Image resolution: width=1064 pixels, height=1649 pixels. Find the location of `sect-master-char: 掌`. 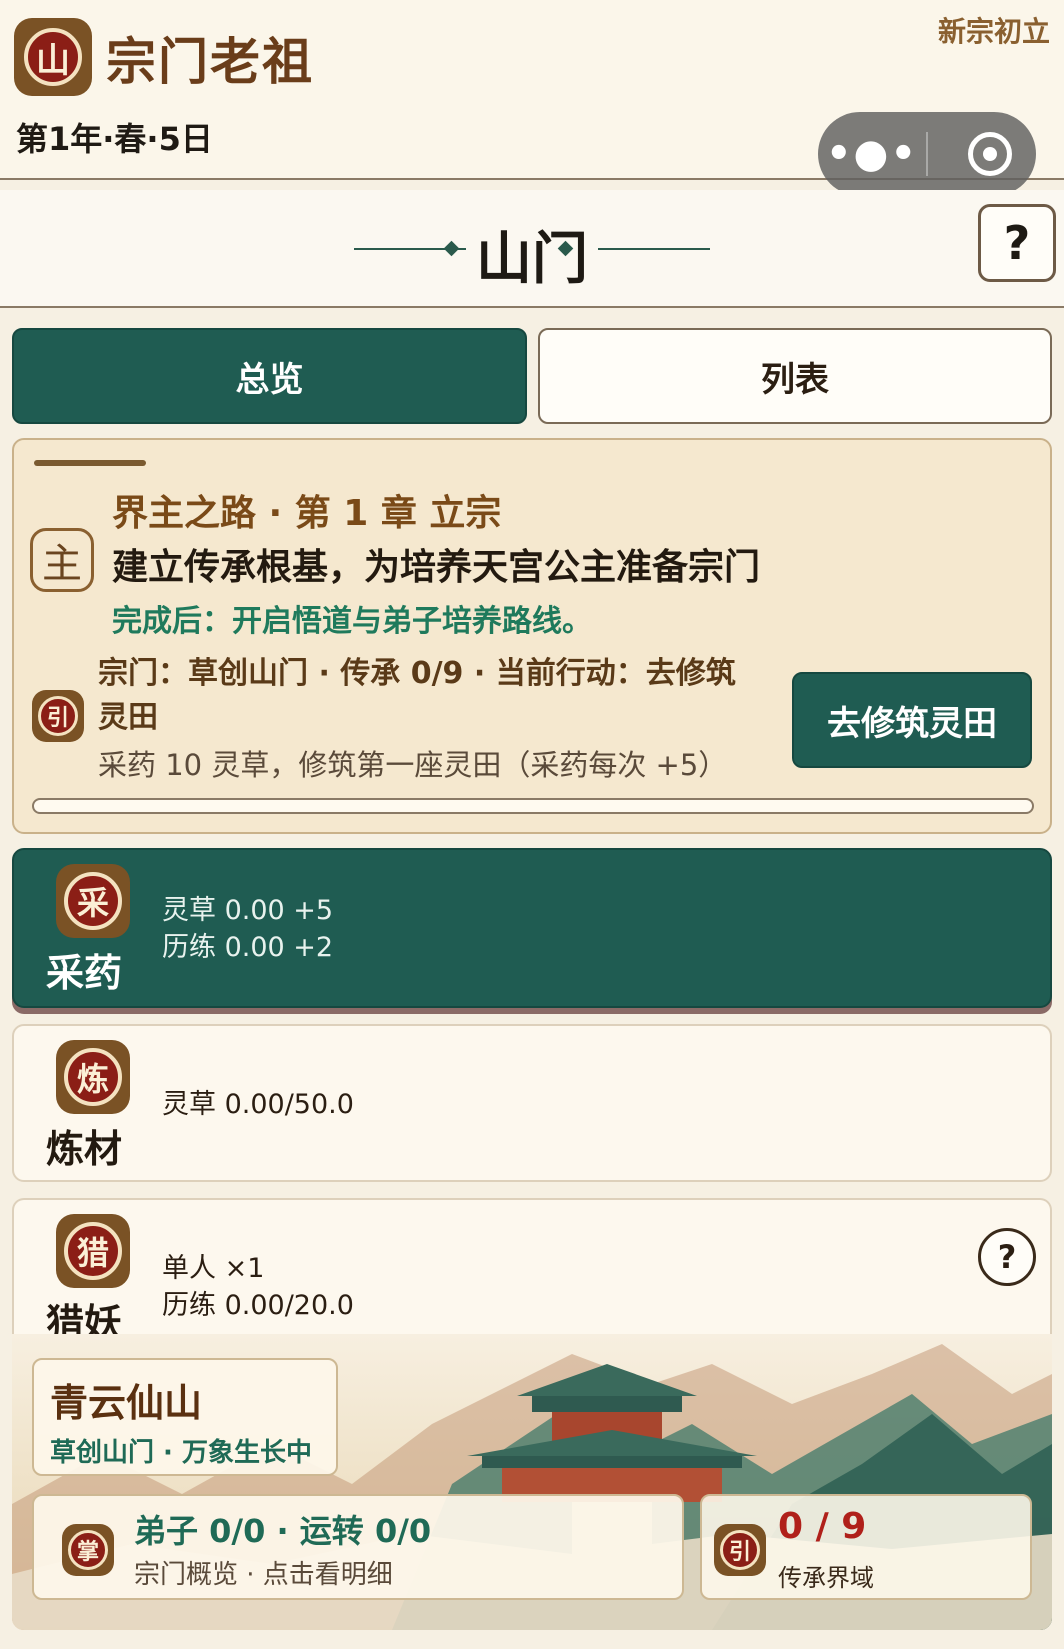

sect-master-char: 掌 is located at coordinates (88, 1550).